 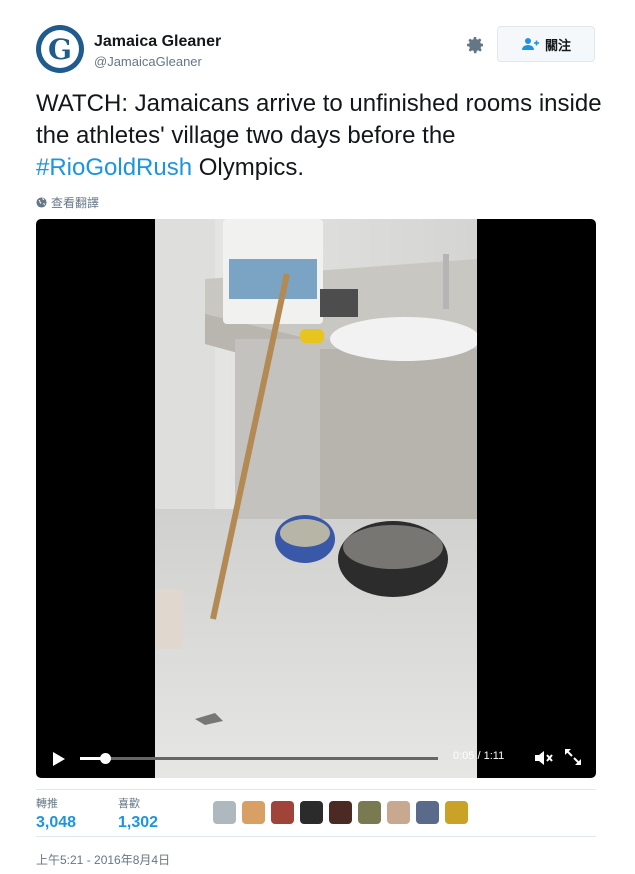 What do you see at coordinates (129, 804) in the screenshot?
I see `likes-label: 喜歡` at bounding box center [129, 804].